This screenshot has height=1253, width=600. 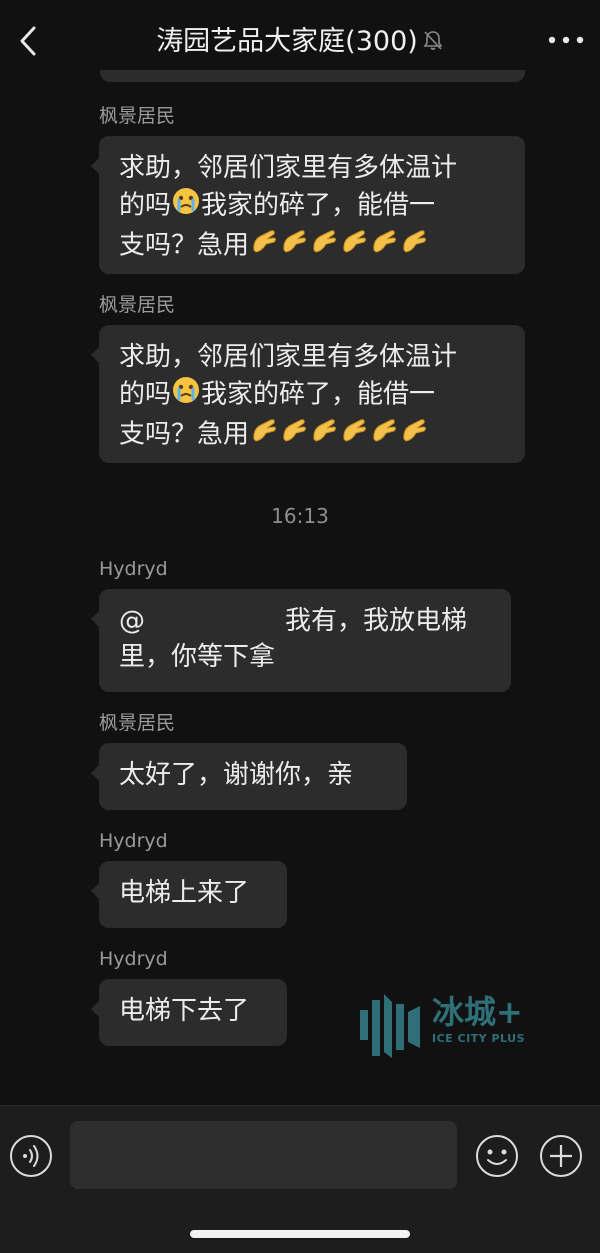 I want to click on message-line: 电梯上来了, so click(x=184, y=893).